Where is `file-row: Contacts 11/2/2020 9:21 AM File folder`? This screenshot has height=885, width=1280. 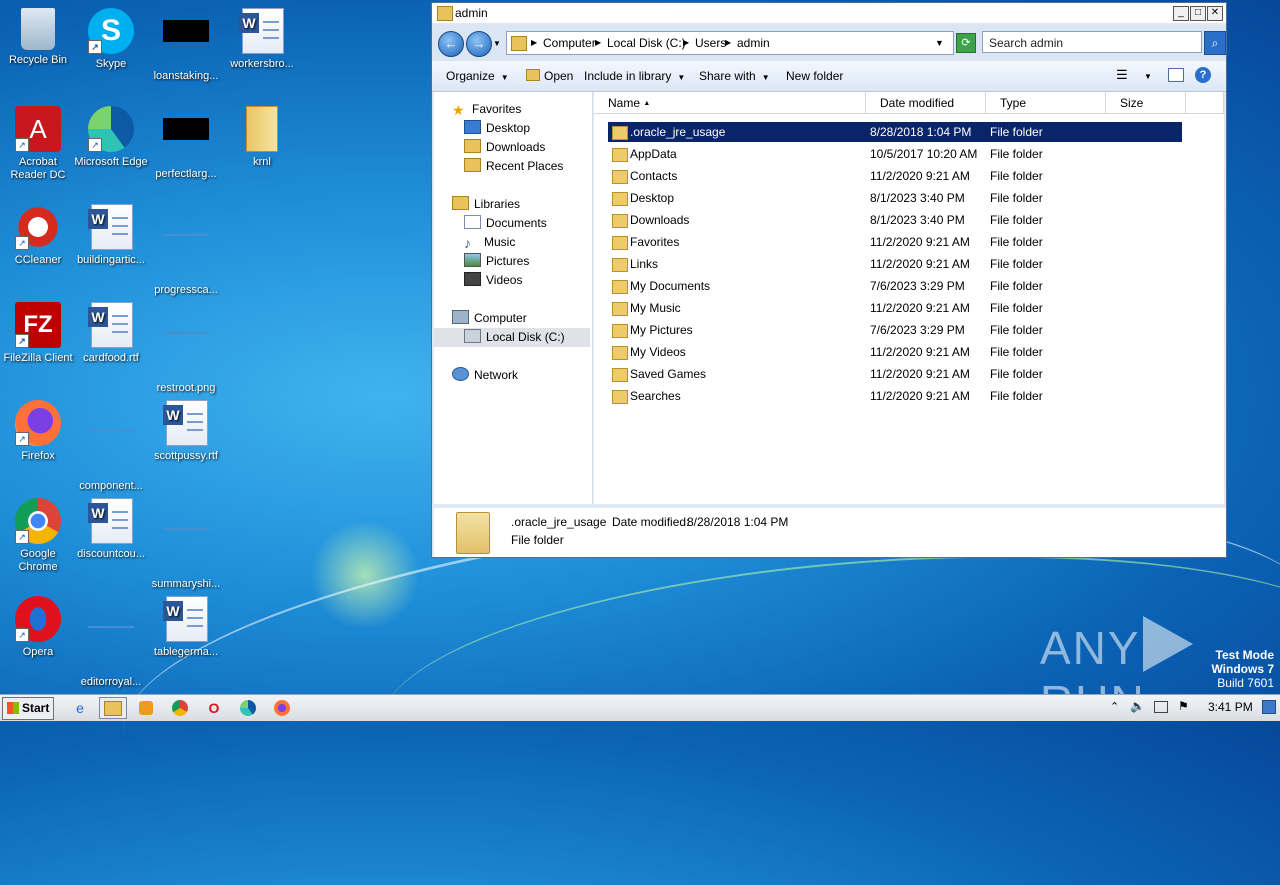 file-row: Contacts 11/2/2020 9:21 AM File folder is located at coordinates (895, 176).